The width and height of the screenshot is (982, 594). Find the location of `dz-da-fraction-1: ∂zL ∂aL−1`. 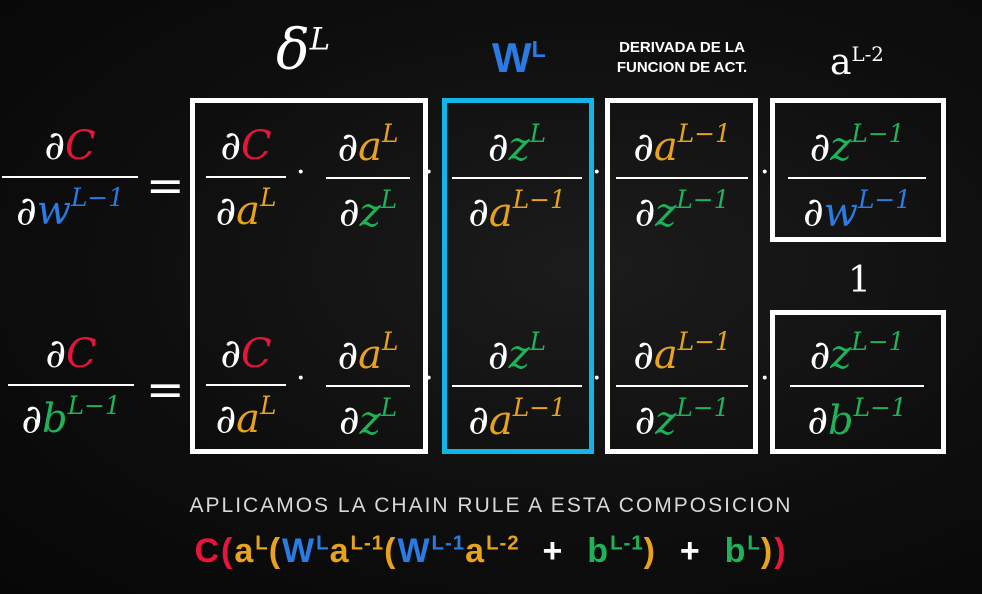

dz-da-fraction-1: ∂zL ∂aL−1 is located at coordinates (517, 177).